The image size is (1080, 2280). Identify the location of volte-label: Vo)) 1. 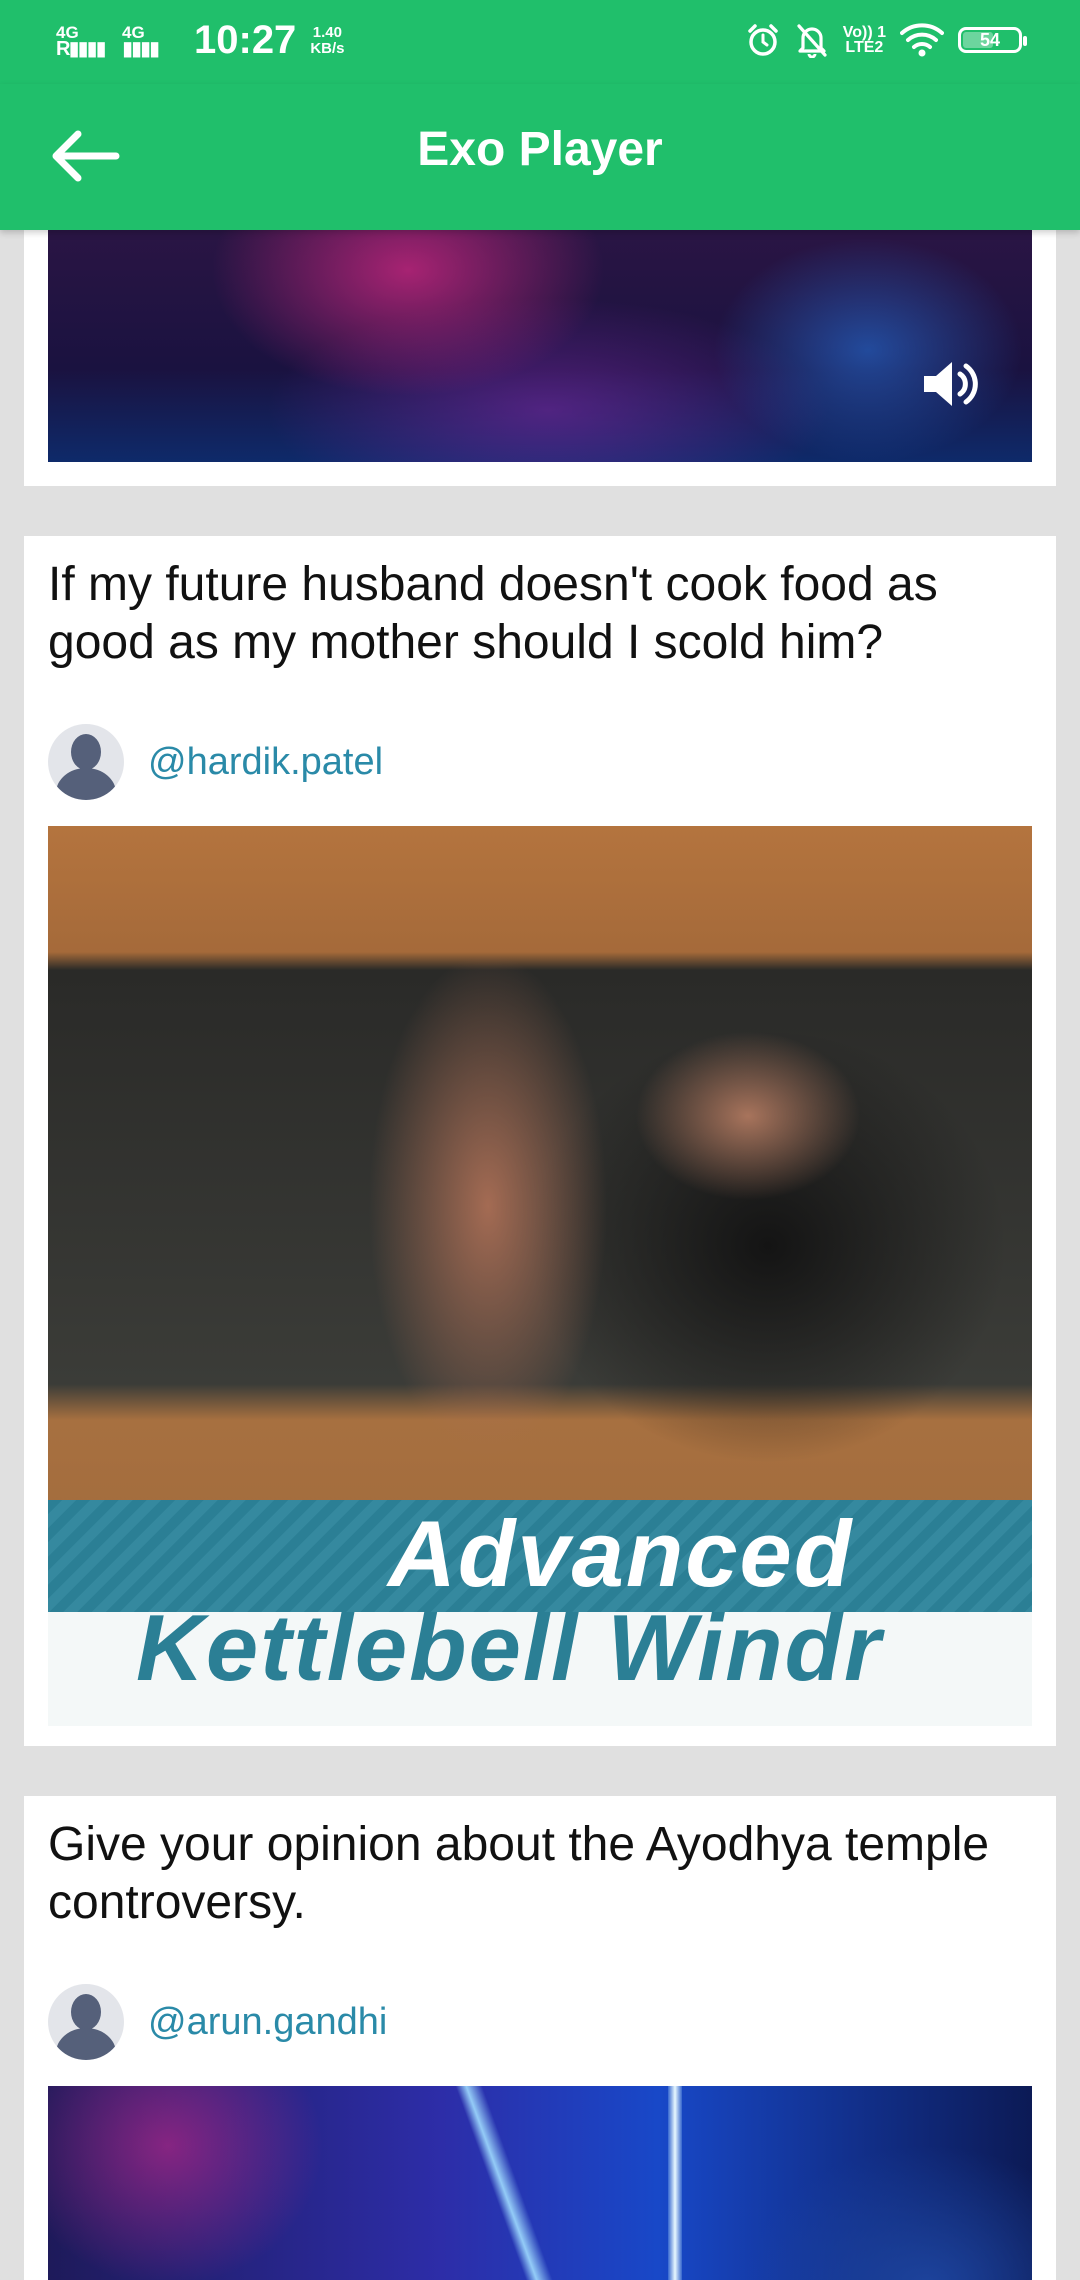
(864, 32).